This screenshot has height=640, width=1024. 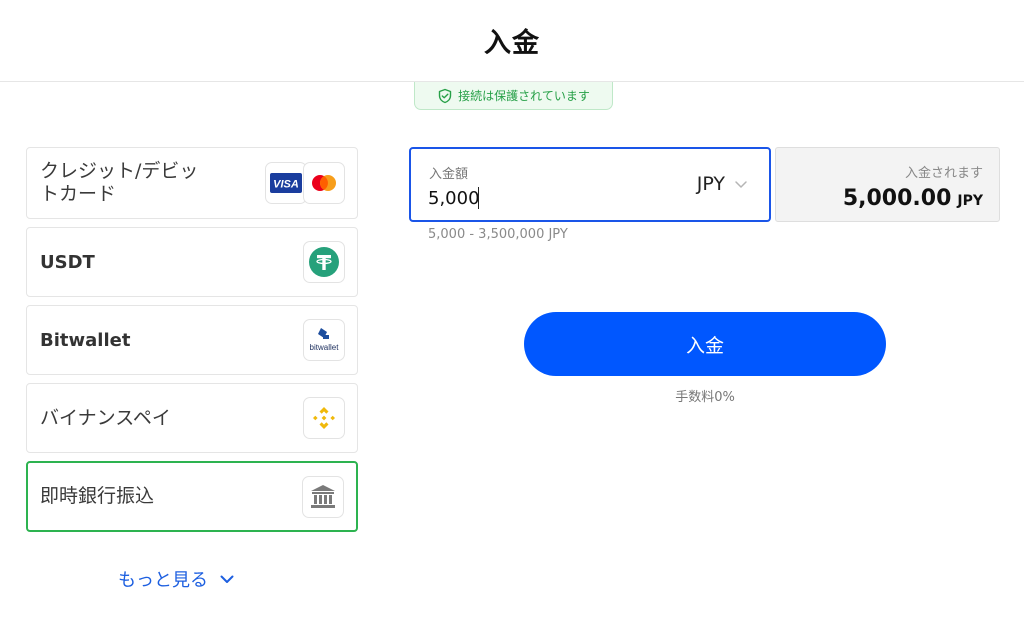 What do you see at coordinates (324, 183) in the screenshot?
I see `mastercard-logo` at bounding box center [324, 183].